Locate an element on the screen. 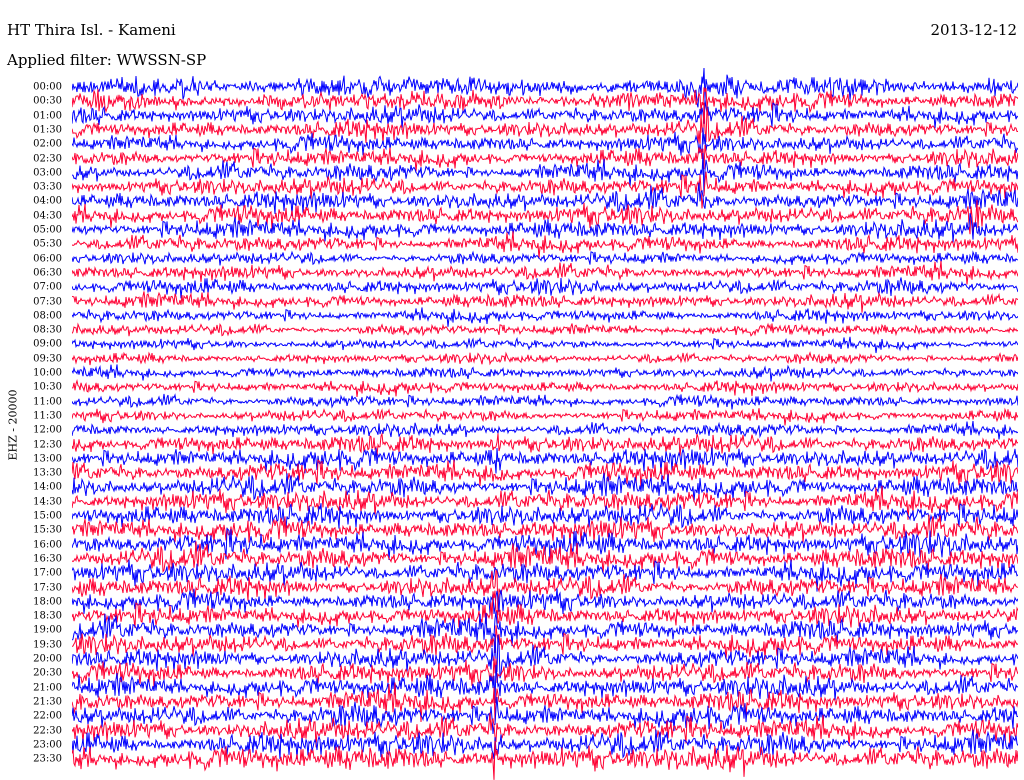 Image resolution: width=1024 pixels, height=780 pixels. time-label: 12:00 is located at coordinates (47, 430).